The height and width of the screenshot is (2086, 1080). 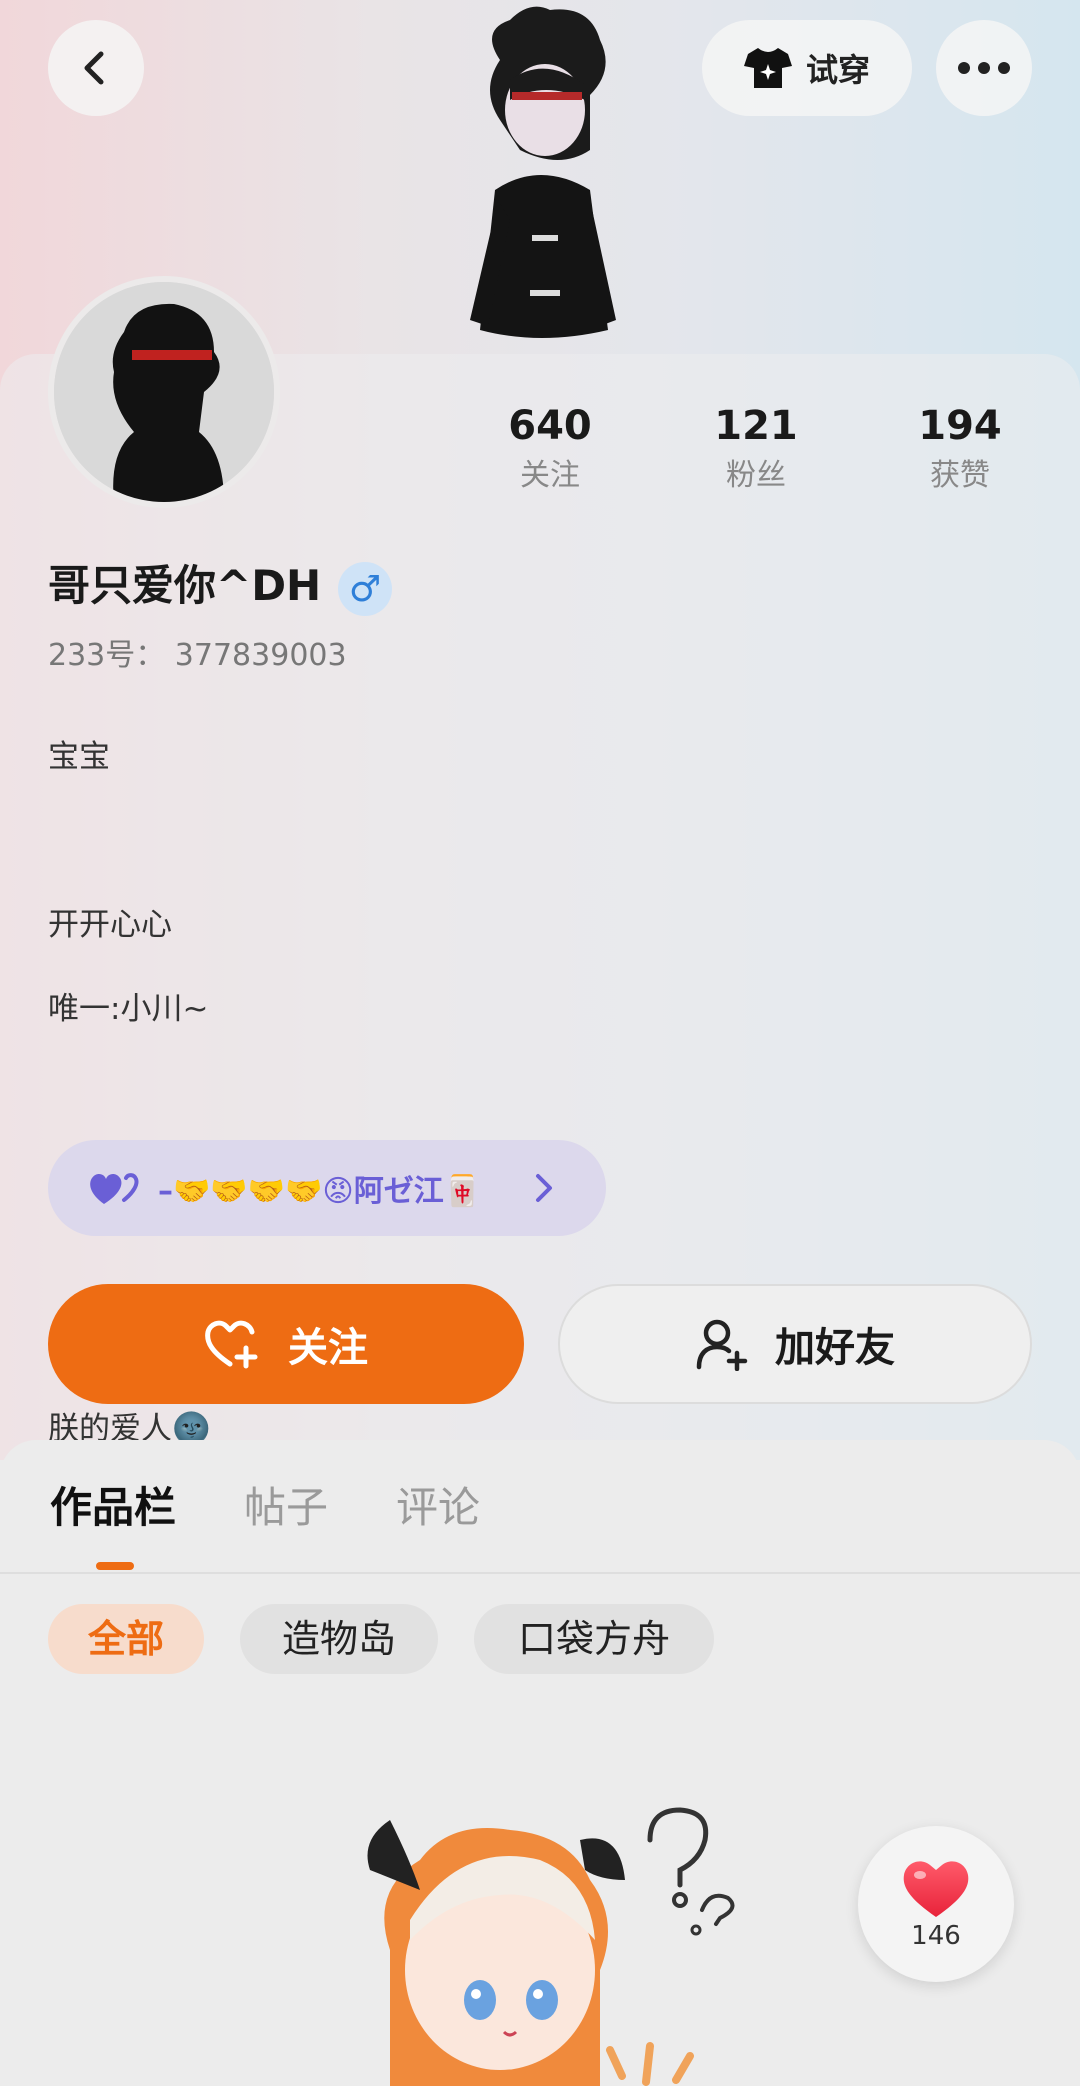 I want to click on stat-label: 粉丝, so click(x=756, y=475).